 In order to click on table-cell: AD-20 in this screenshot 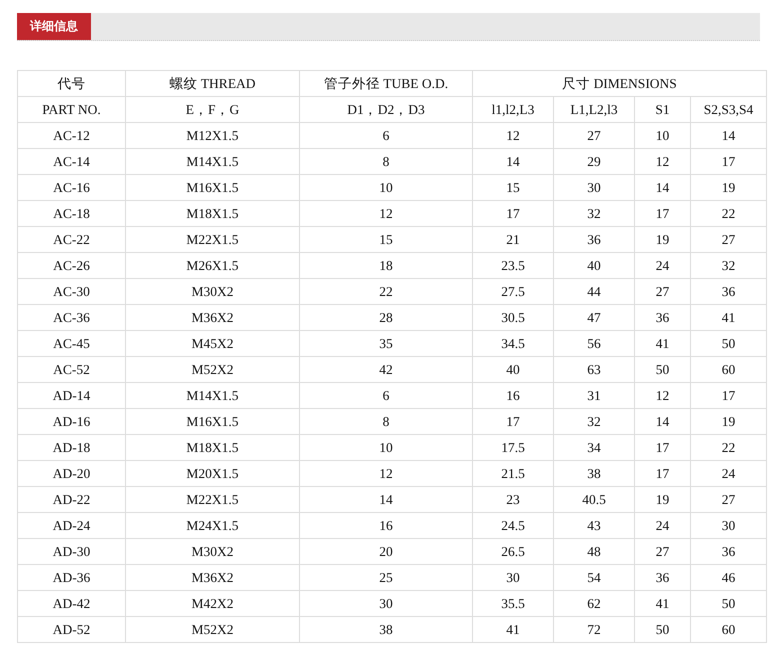, I will do `click(72, 473)`.